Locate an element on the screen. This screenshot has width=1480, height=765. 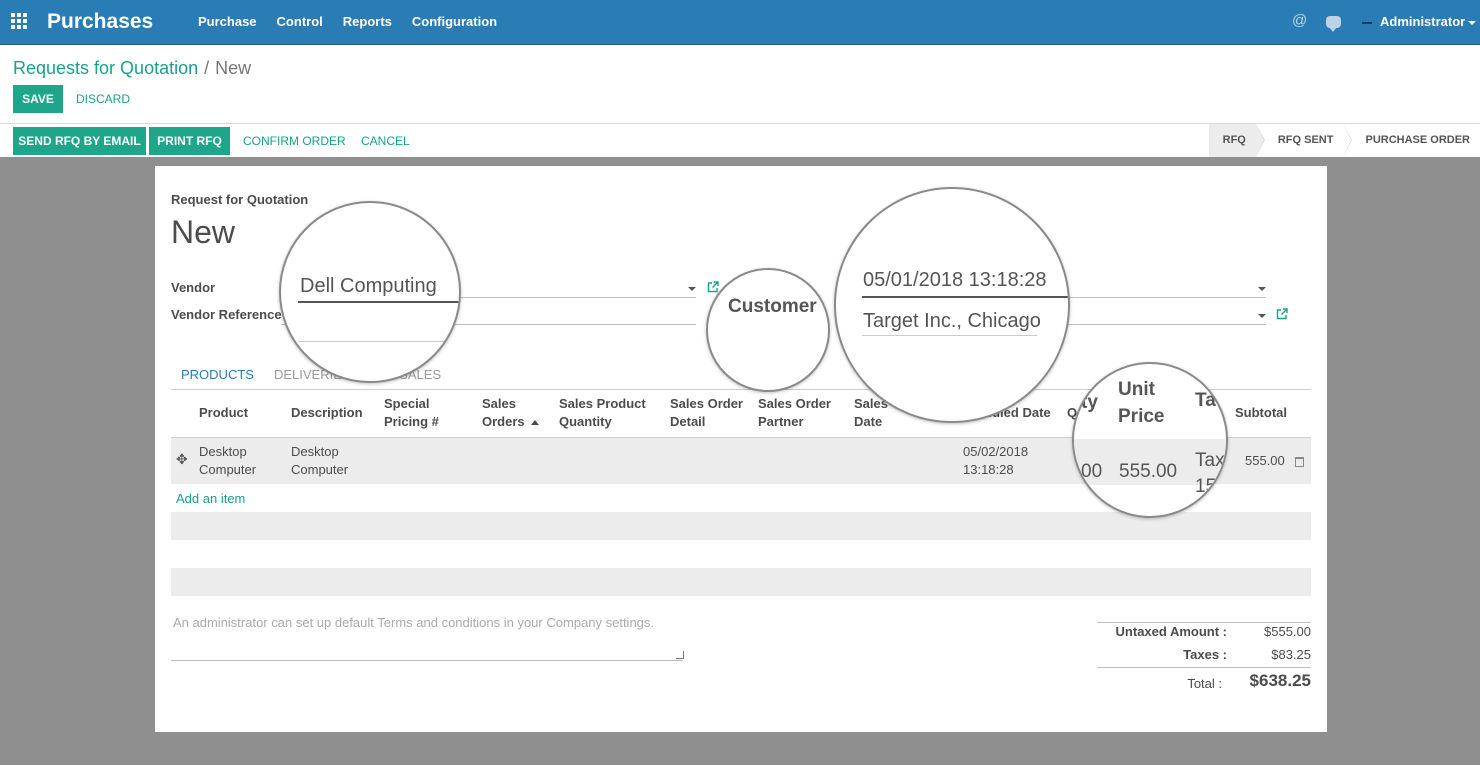
breadcrumb: Requests for Quotation / New is located at coordinates (132, 68).